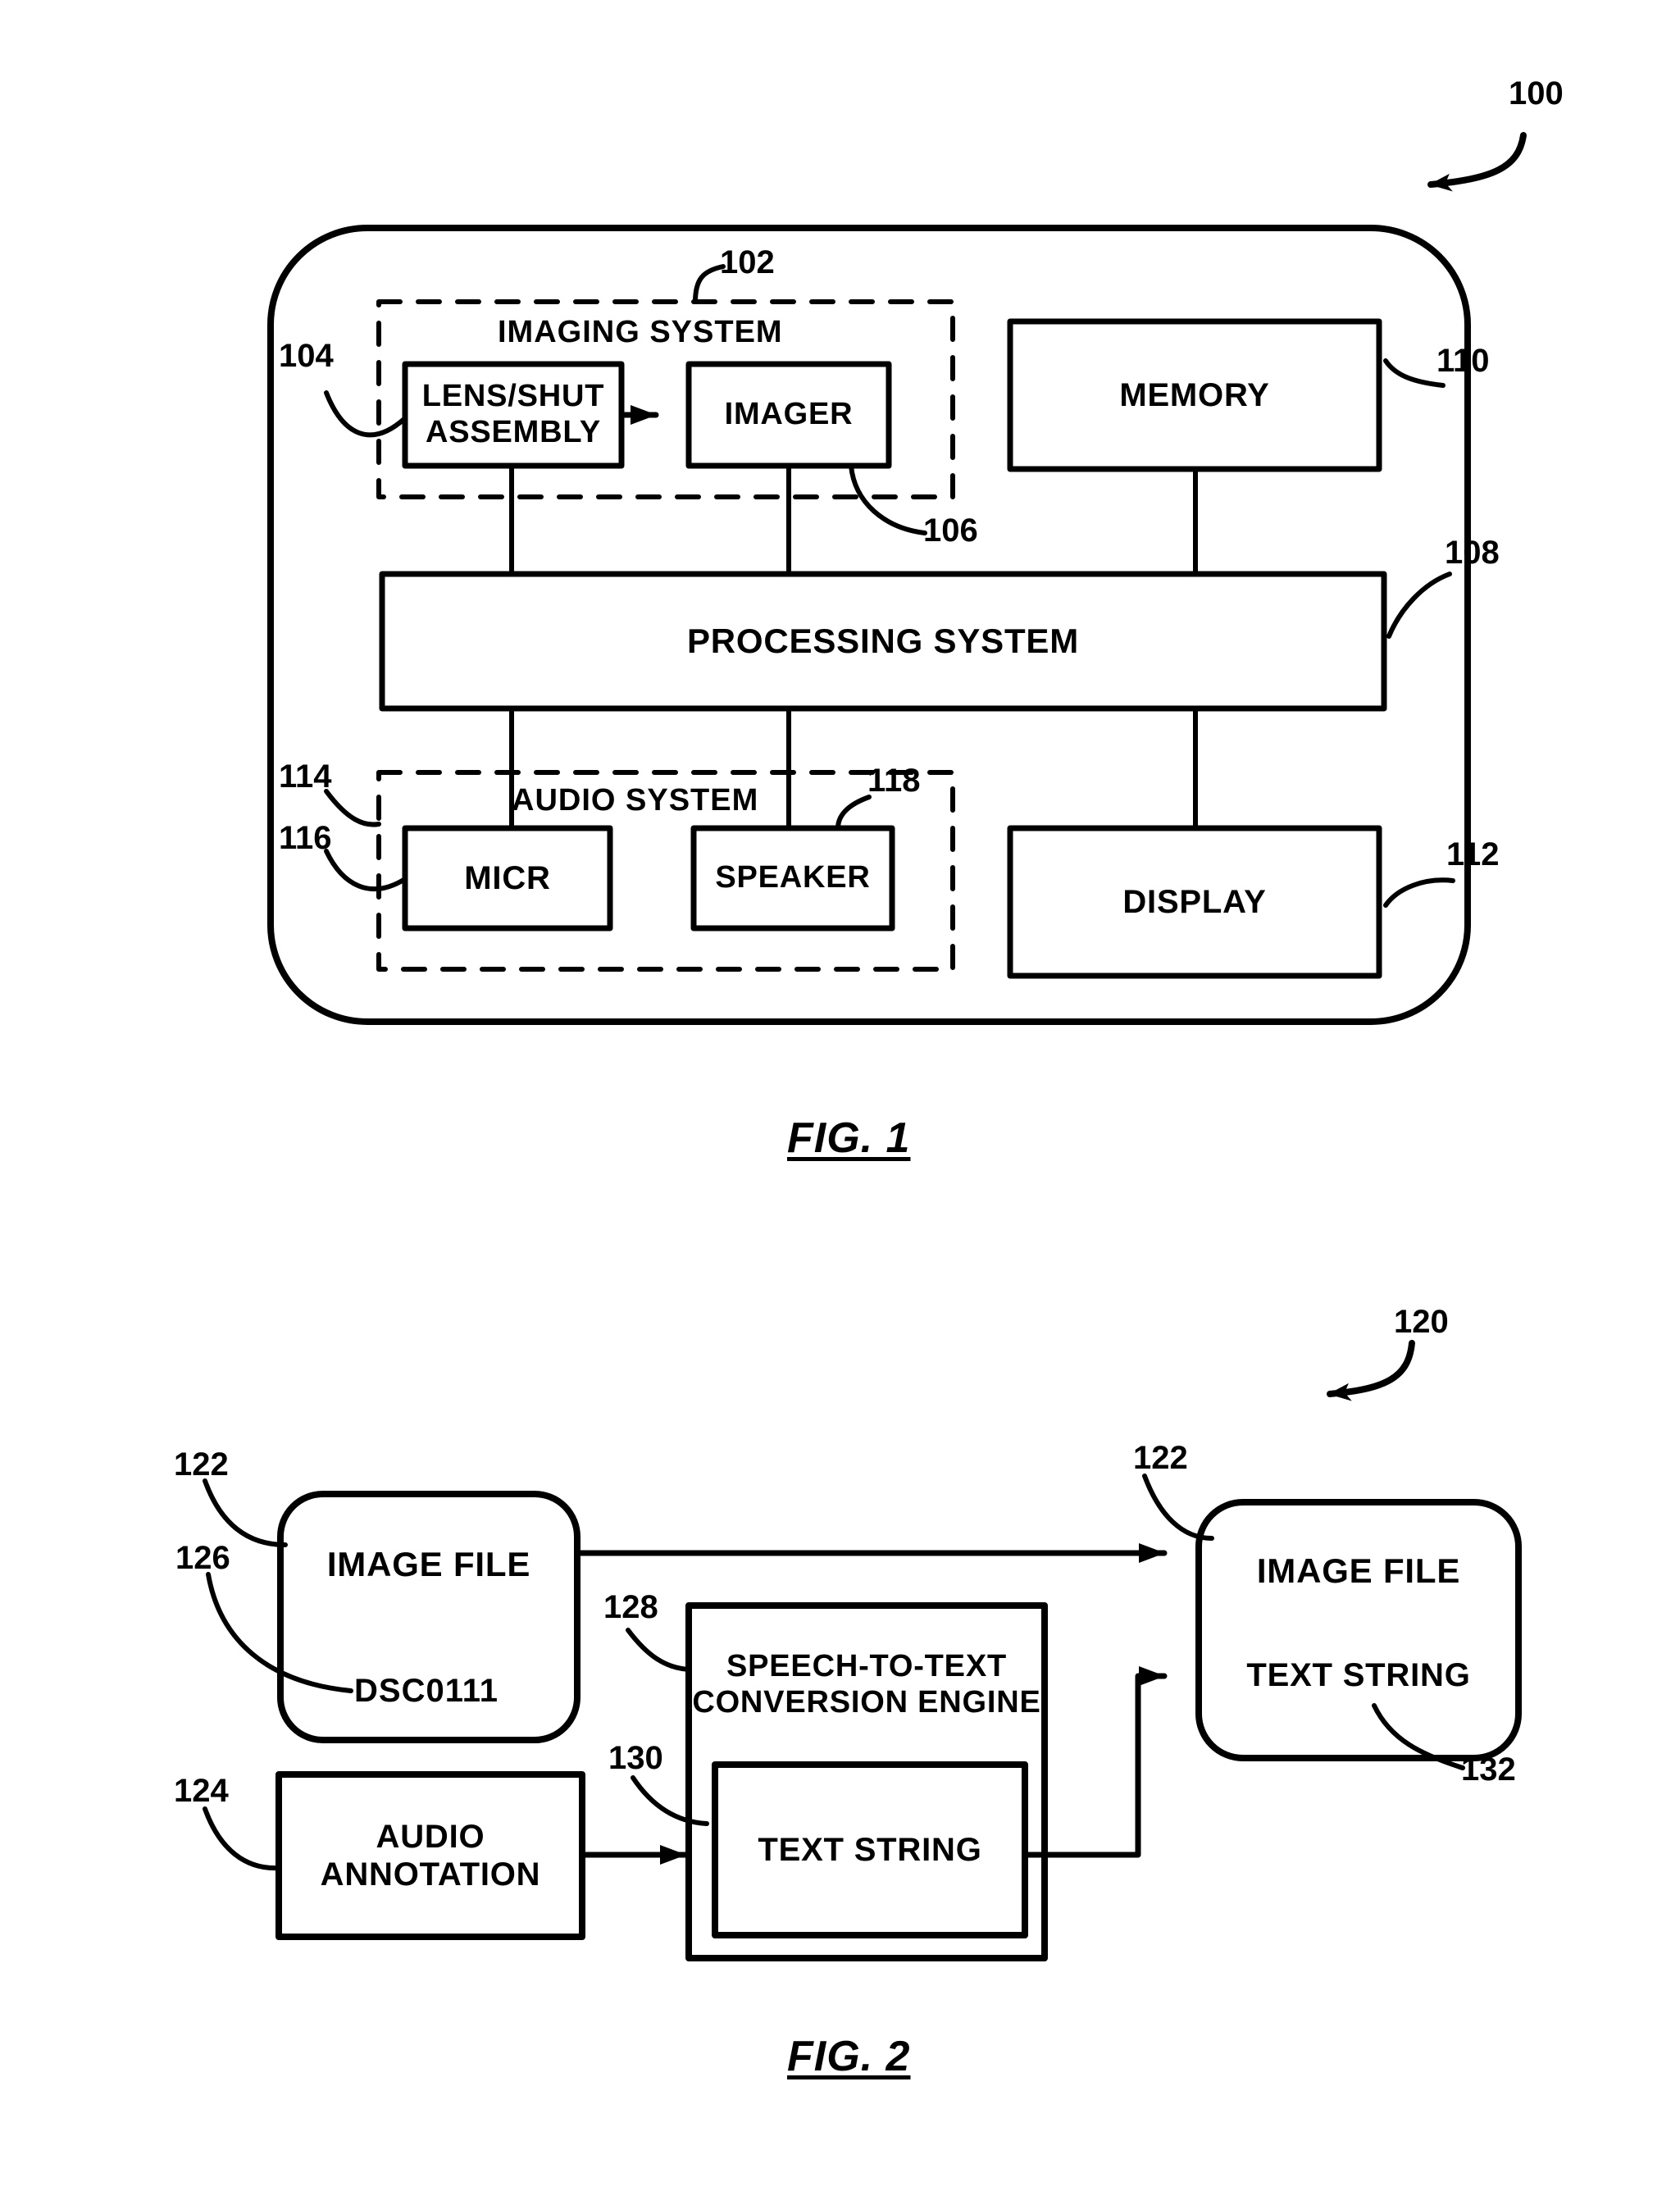  What do you see at coordinates (951, 531) in the screenshot?
I see `fig1-reference-106: 106` at bounding box center [951, 531].